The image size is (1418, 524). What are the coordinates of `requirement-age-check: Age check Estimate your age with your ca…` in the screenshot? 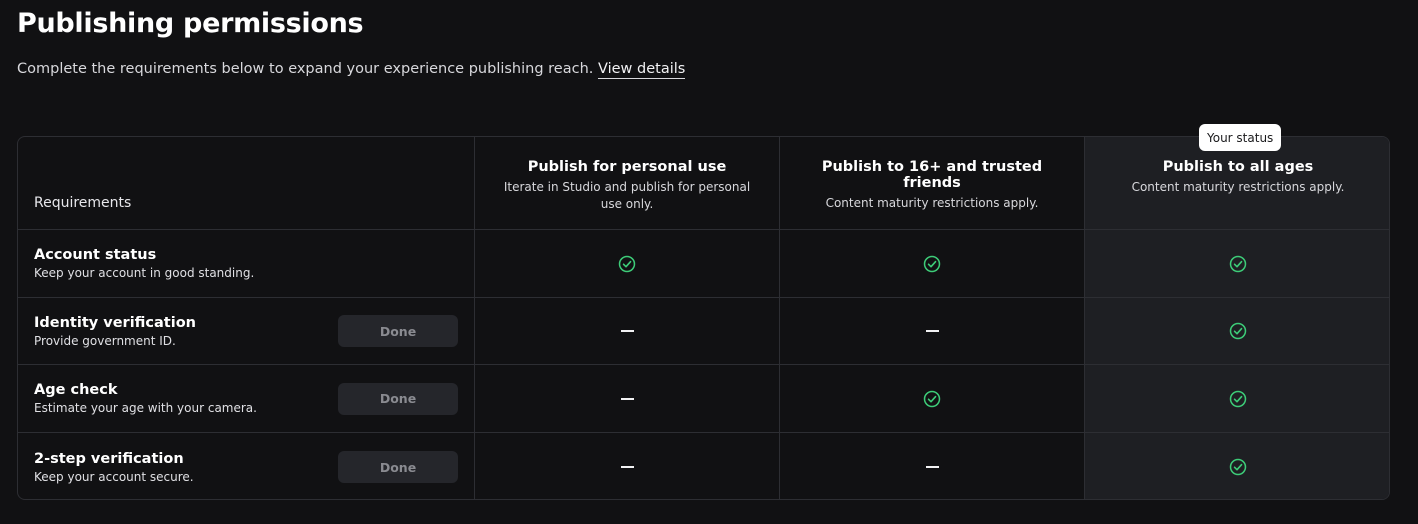 It's located at (246, 399).